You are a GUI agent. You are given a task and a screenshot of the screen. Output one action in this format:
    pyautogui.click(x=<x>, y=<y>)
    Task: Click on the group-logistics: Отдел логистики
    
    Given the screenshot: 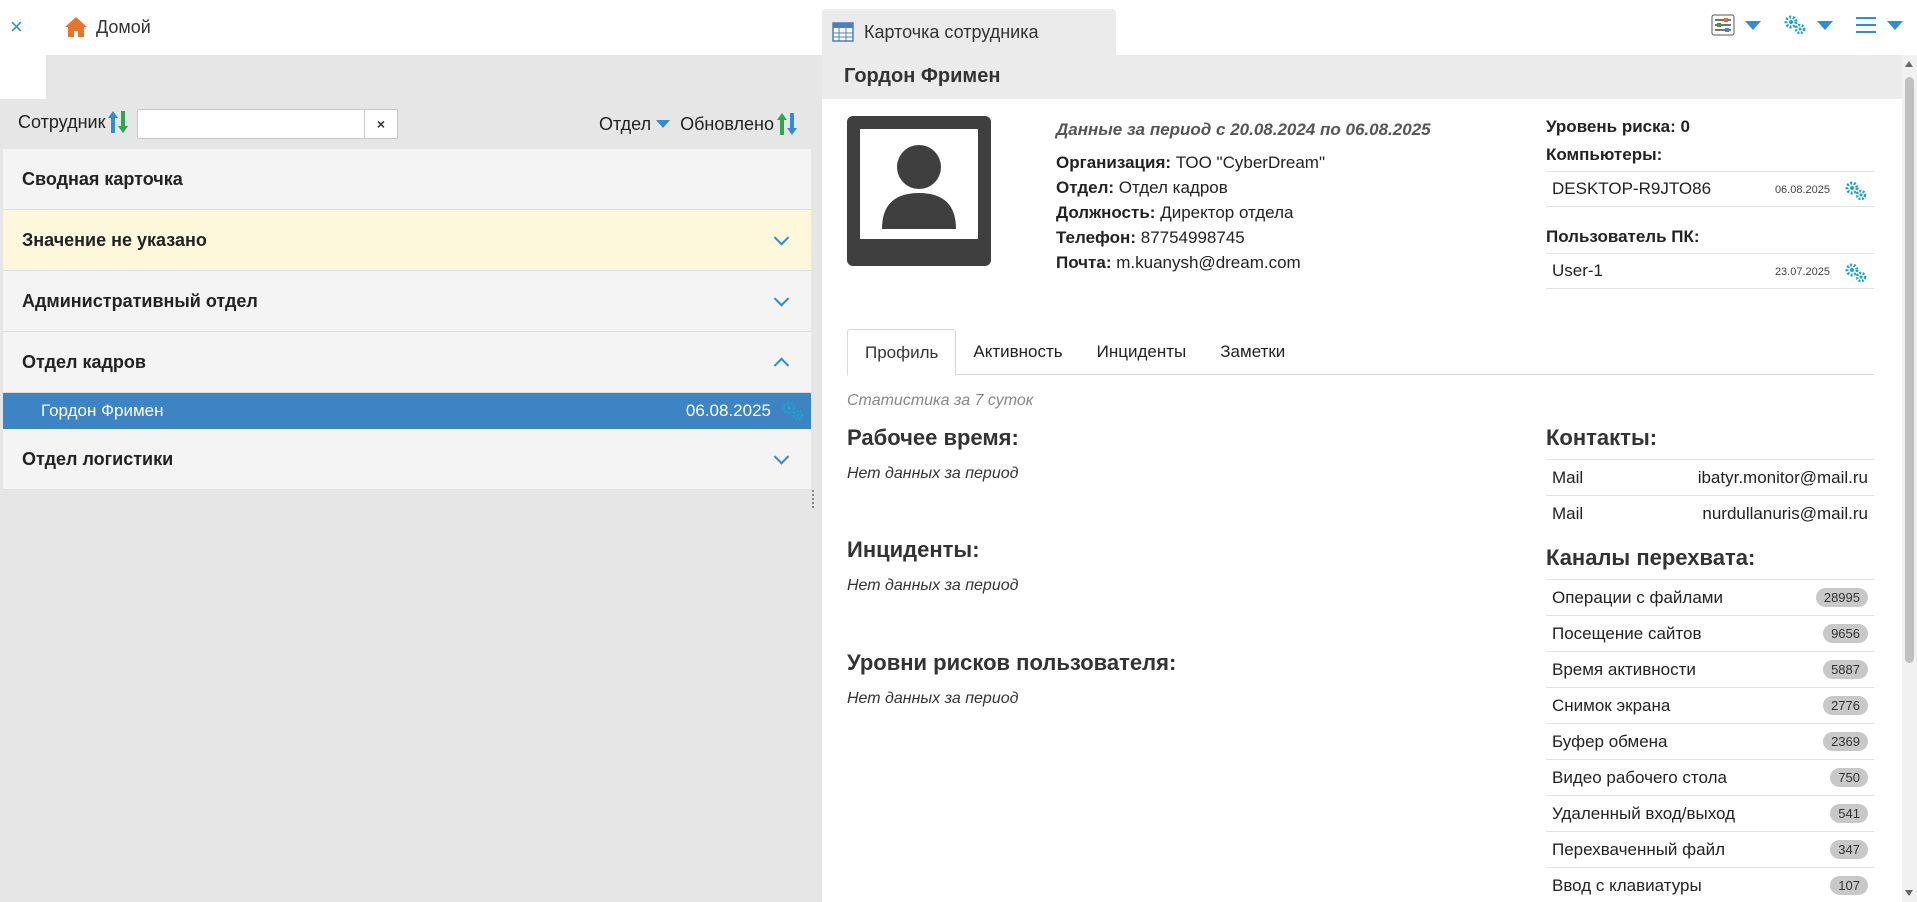 What is the action you would take?
    pyautogui.click(x=407, y=459)
    